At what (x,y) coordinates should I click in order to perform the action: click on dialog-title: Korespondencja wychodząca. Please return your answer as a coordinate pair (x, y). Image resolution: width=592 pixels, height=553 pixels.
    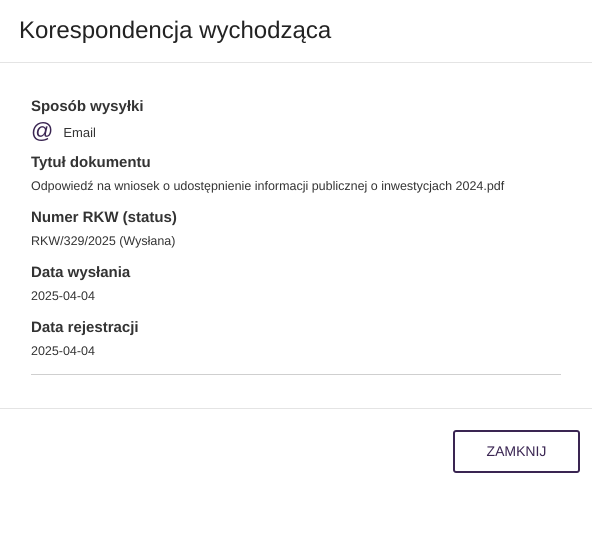
    Looking at the image, I should click on (175, 31).